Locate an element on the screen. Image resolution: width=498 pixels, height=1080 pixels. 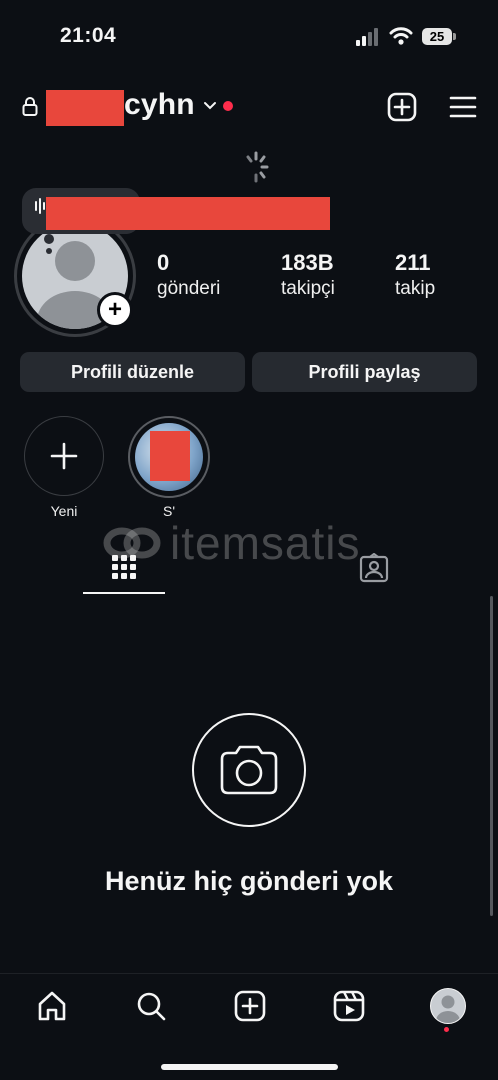
followers-label: takipçi is located at coordinates (308, 289).